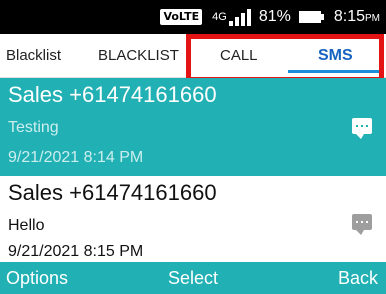 The image size is (386, 294). I want to click on battery-percent: 81%, so click(274, 16).